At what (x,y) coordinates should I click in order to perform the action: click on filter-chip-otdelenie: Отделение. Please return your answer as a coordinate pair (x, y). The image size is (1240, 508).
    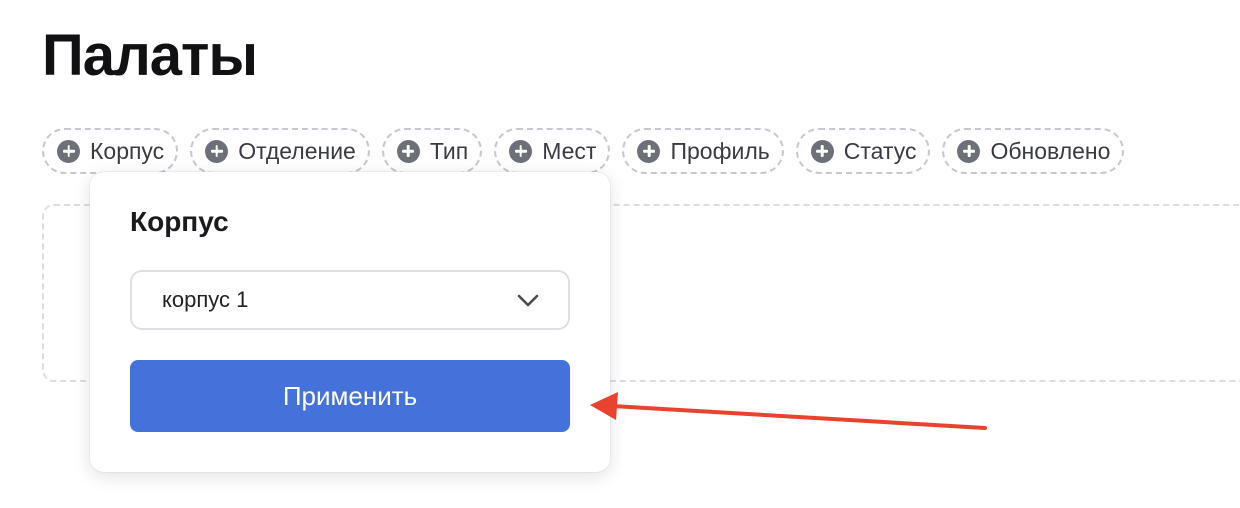
    Looking at the image, I should click on (280, 151).